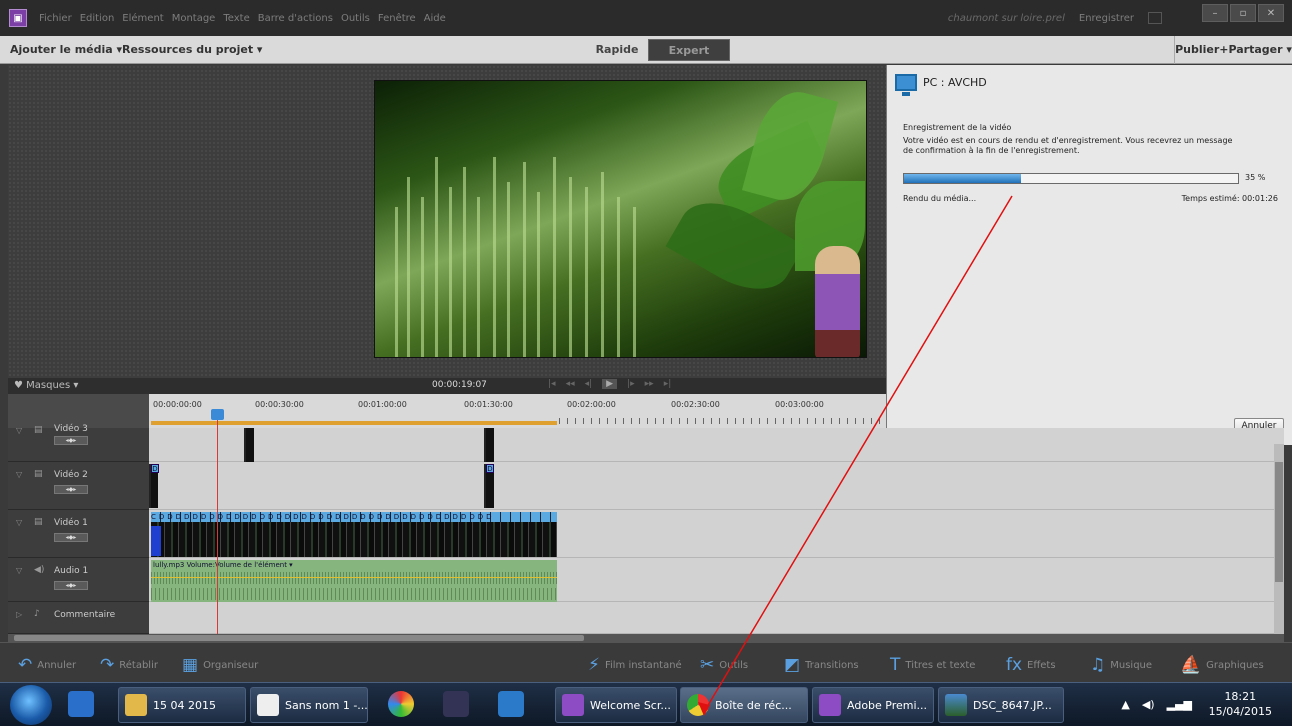 The height and width of the screenshot is (726, 1292). I want to click on work-area-bar, so click(354, 423).